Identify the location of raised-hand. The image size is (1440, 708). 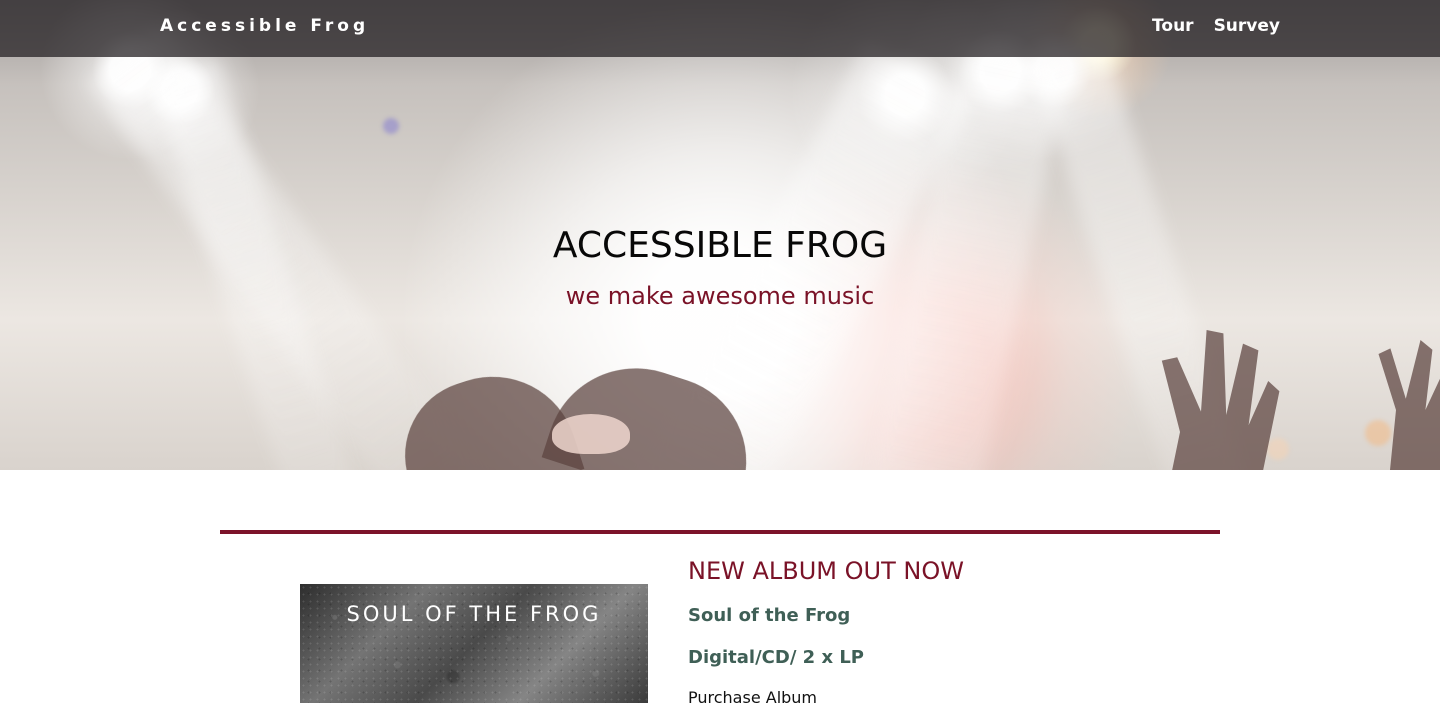
(1409, 405).